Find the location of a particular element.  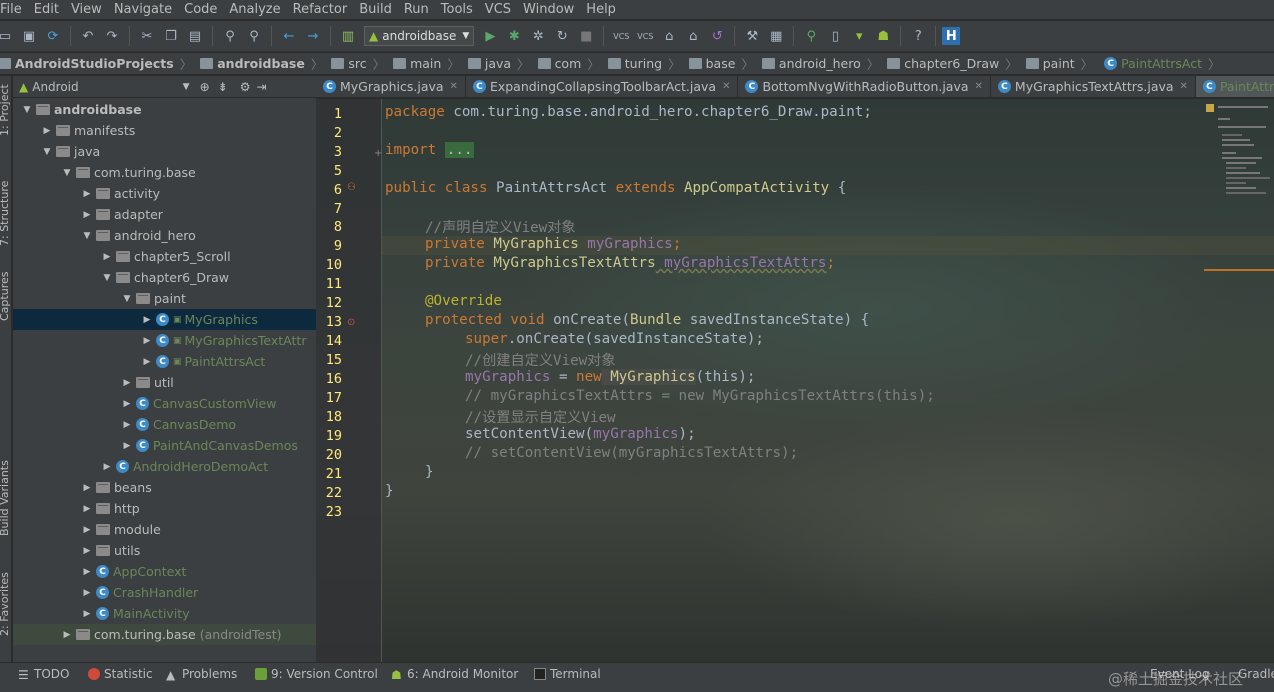

vcs-commit-icon: VCS is located at coordinates (645, 36).